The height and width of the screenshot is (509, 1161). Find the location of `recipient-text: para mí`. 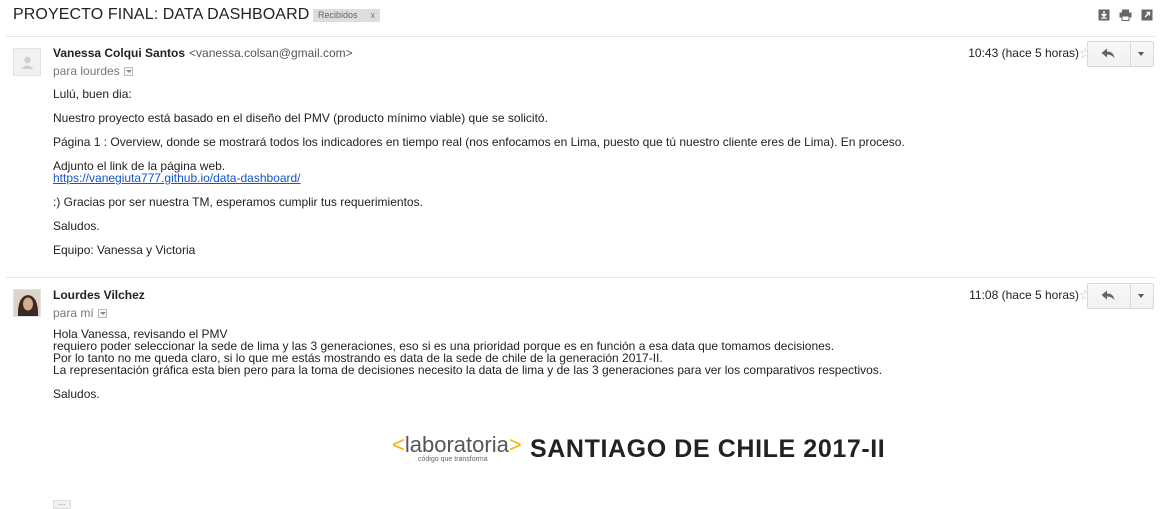

recipient-text: para mí is located at coordinates (73, 313).